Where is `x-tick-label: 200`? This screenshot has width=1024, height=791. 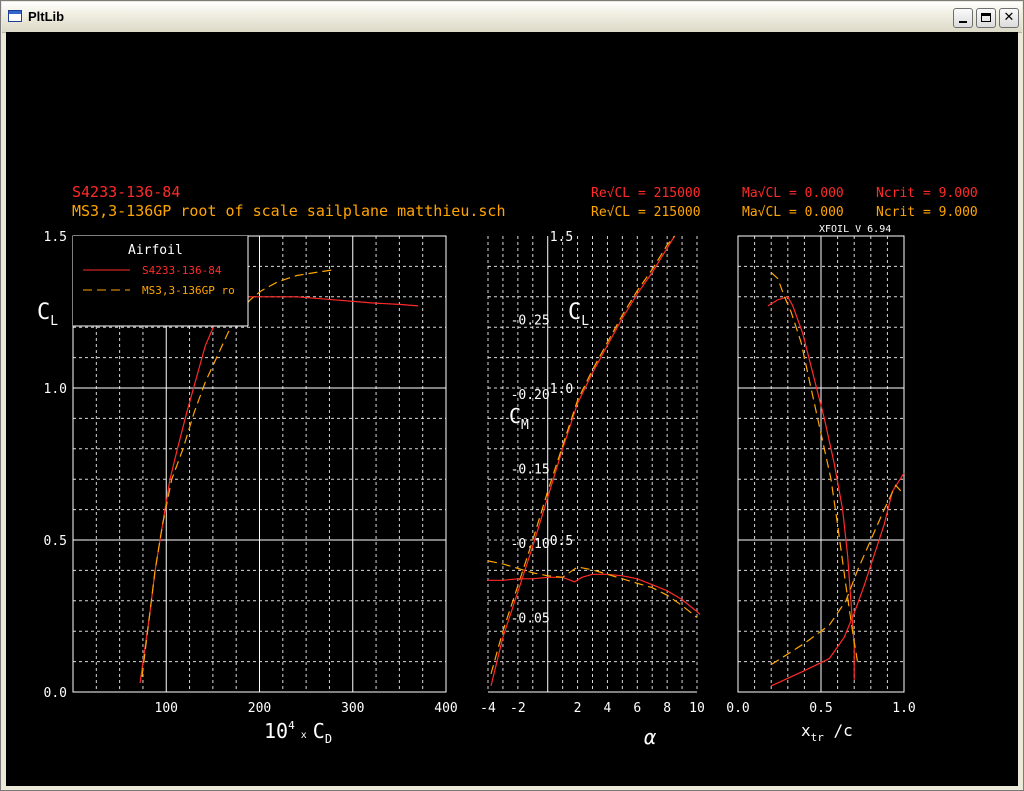 x-tick-label: 200 is located at coordinates (259, 708).